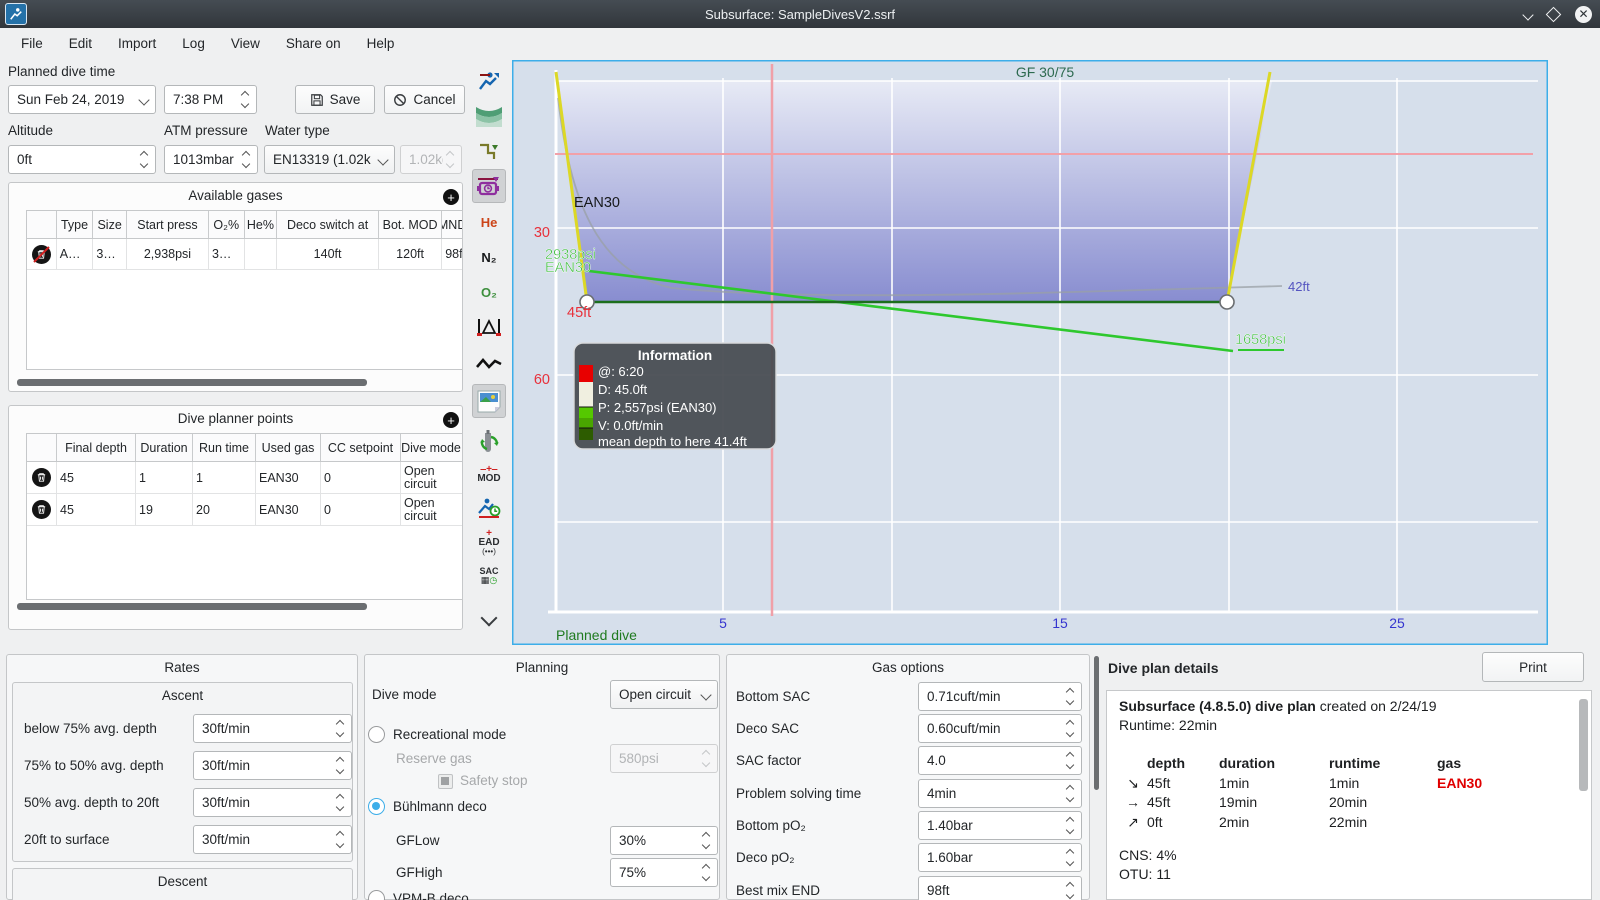  Describe the element at coordinates (489, 542) in the screenshot. I see `ead-icon: + EAD (•••)` at that location.